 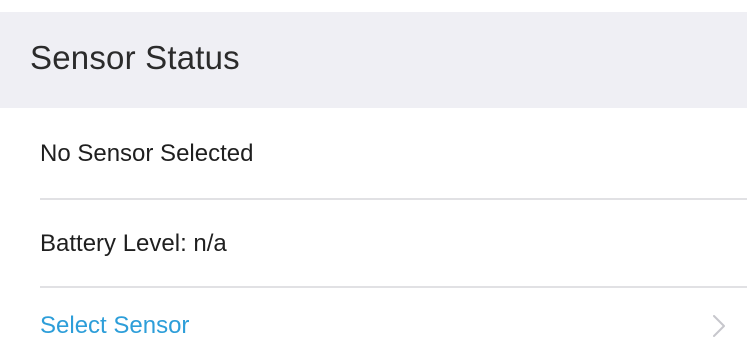 I want to click on battery-level-label: Battery Level: n/a, so click(x=133, y=243).